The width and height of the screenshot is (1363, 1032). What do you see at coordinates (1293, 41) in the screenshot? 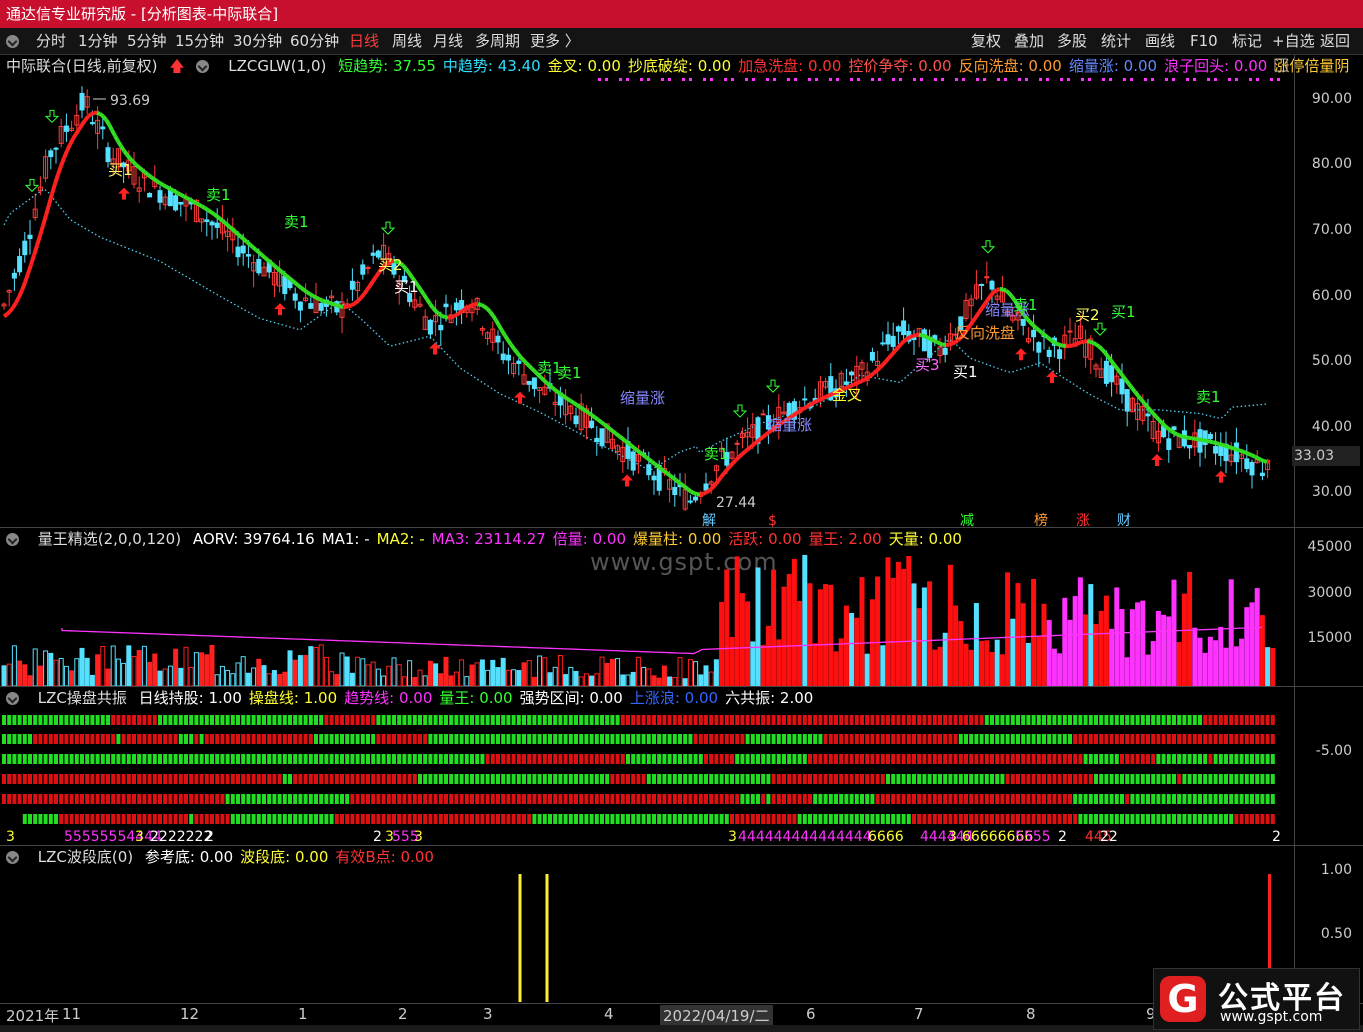
I see `toolbar-button-7: +自选` at bounding box center [1293, 41].